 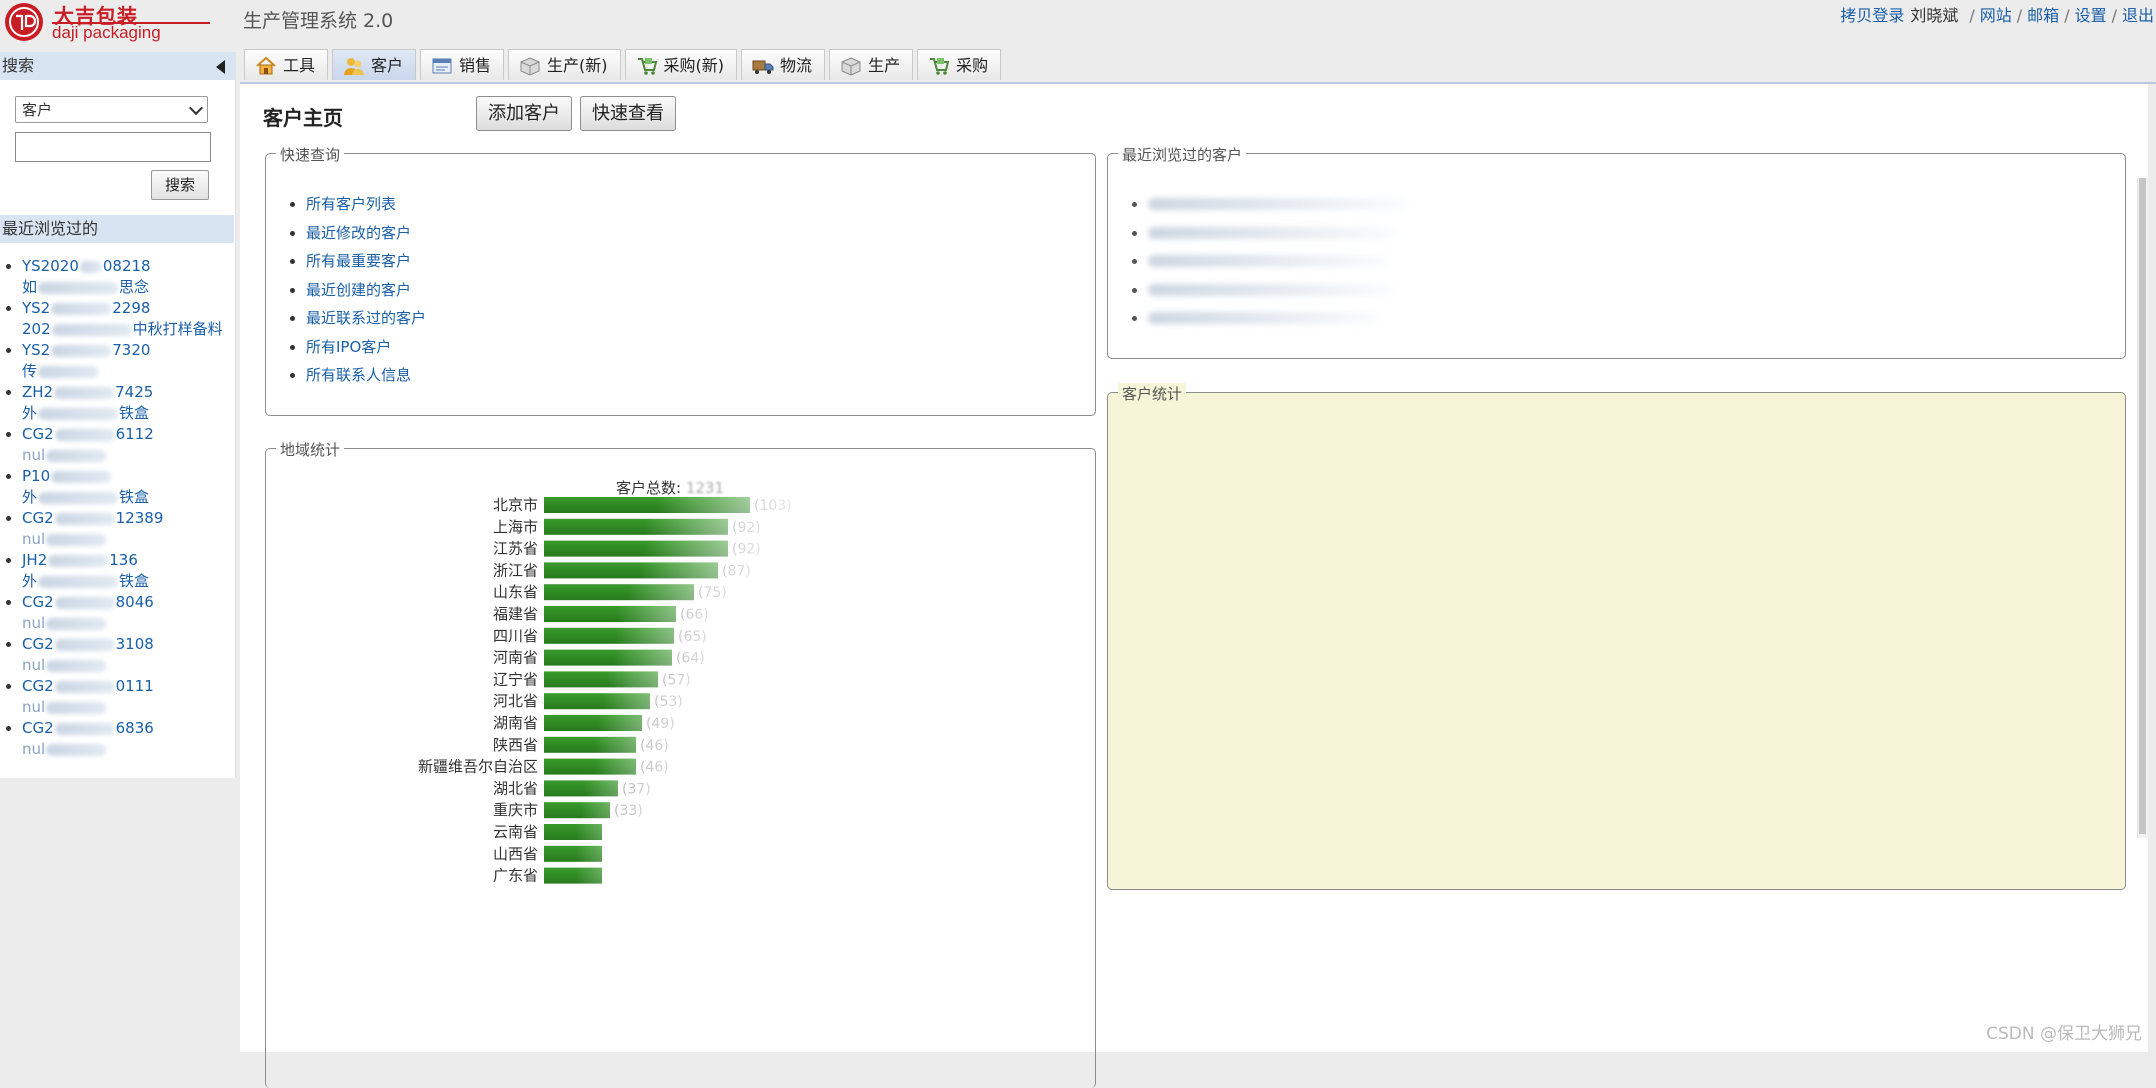 What do you see at coordinates (117, 697) in the screenshot?
I see `recent-item: CG2 0111 nul` at bounding box center [117, 697].